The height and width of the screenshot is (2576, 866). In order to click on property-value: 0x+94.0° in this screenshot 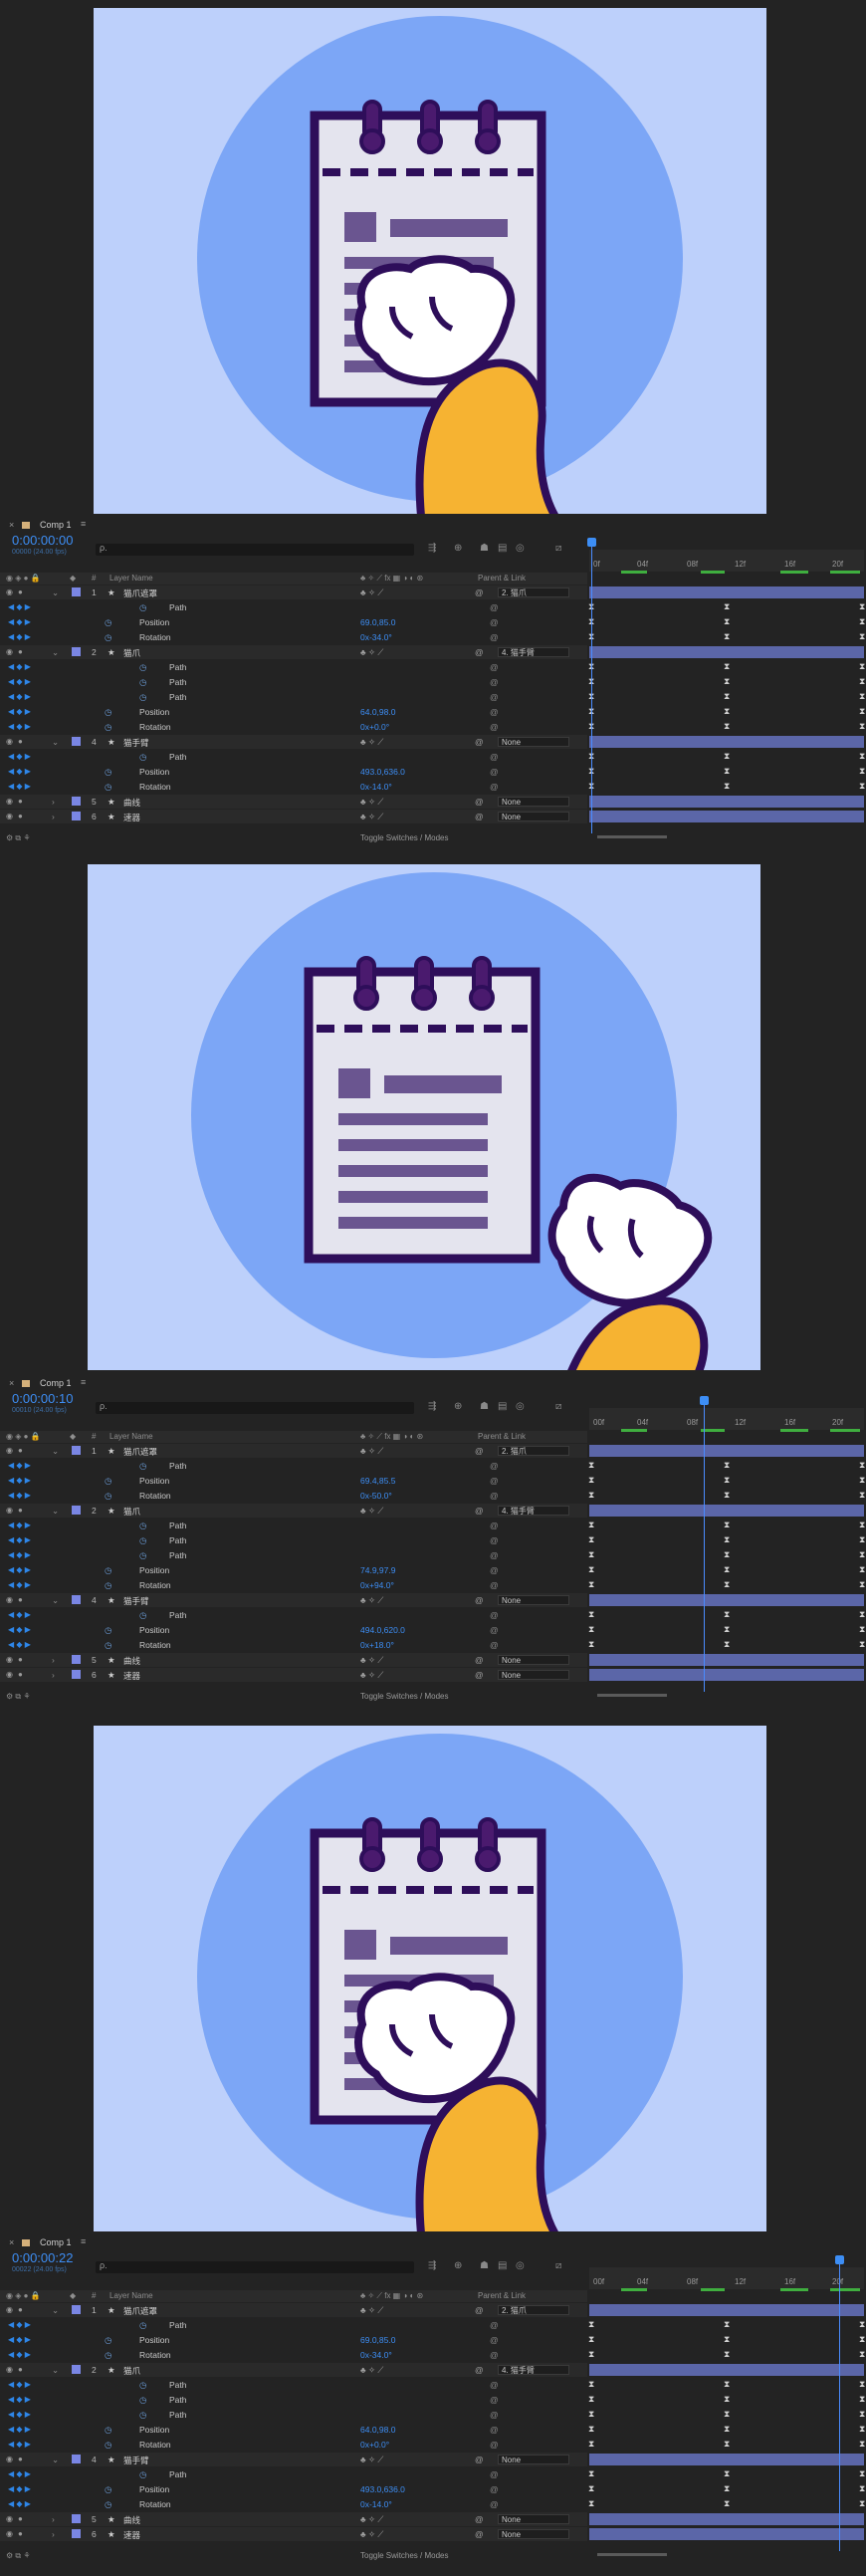, I will do `click(377, 1585)`.